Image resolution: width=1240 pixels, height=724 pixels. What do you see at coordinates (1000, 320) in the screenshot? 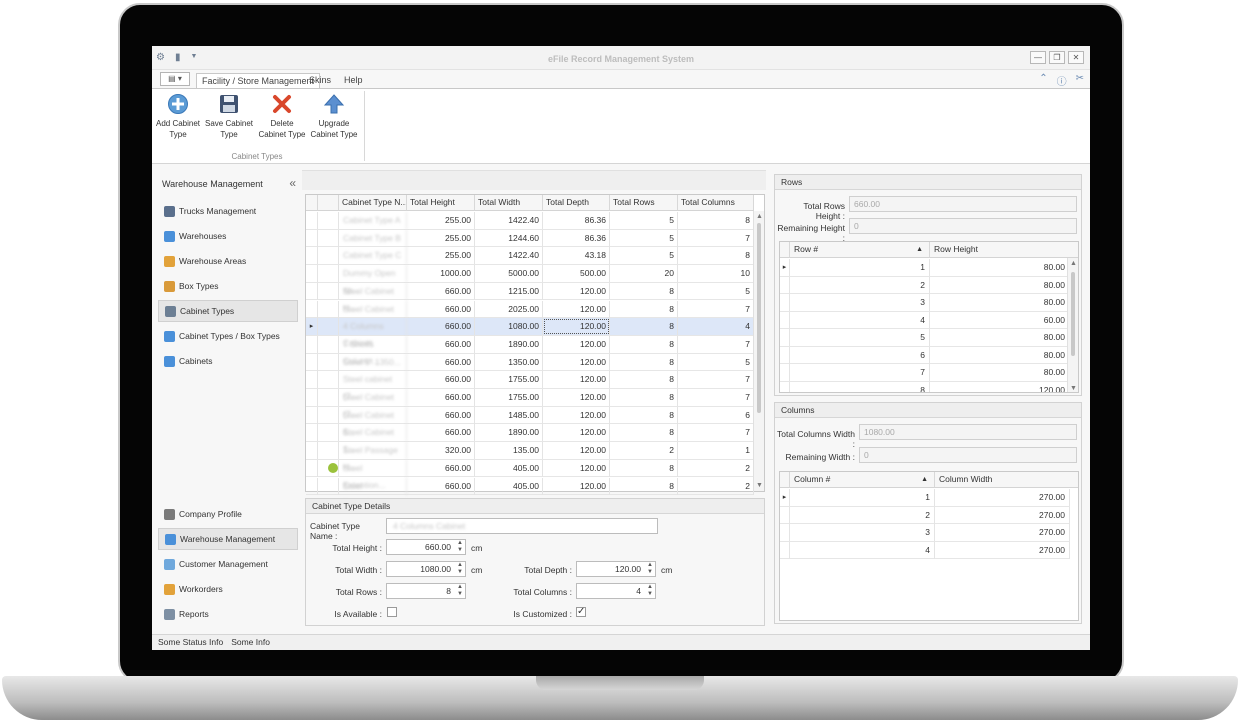
I see `cell-size: 60.00` at bounding box center [1000, 320].